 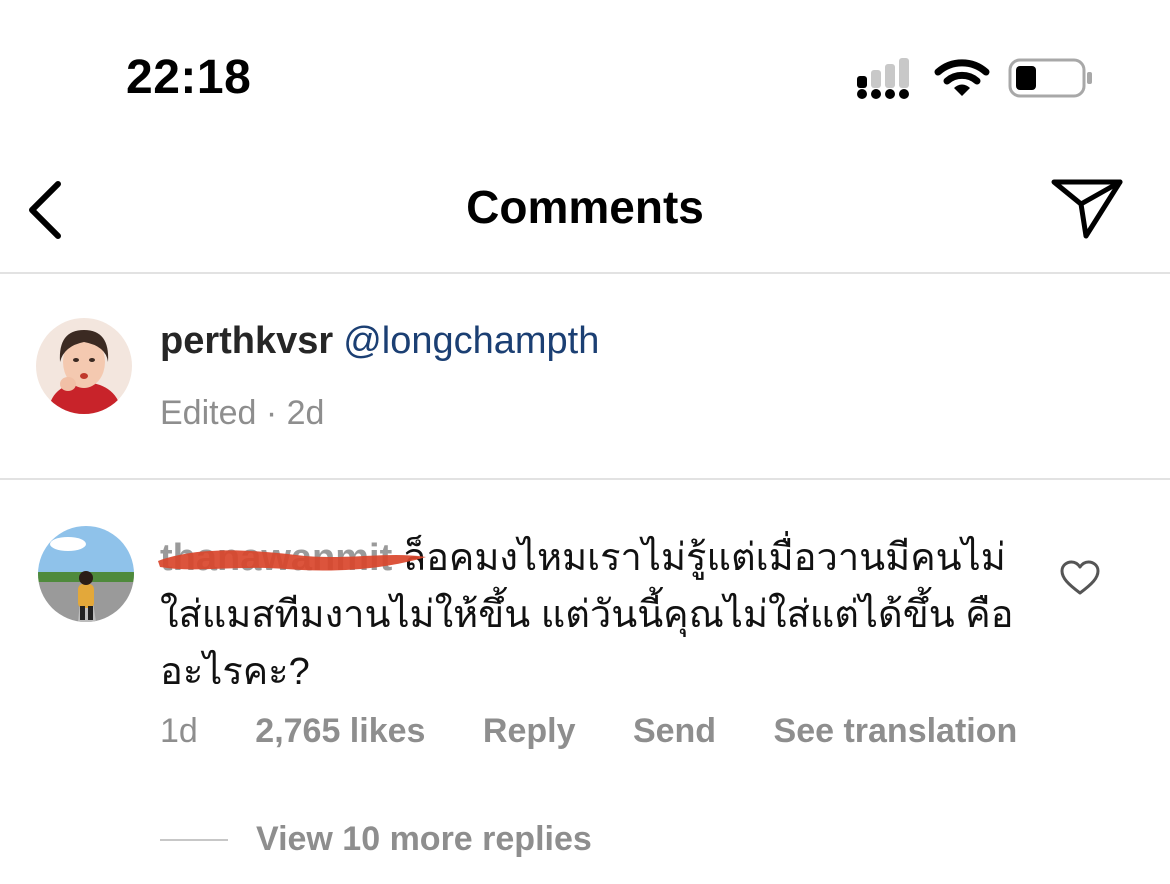 I want to click on comment-username: thanawanmit, so click(x=292, y=558).